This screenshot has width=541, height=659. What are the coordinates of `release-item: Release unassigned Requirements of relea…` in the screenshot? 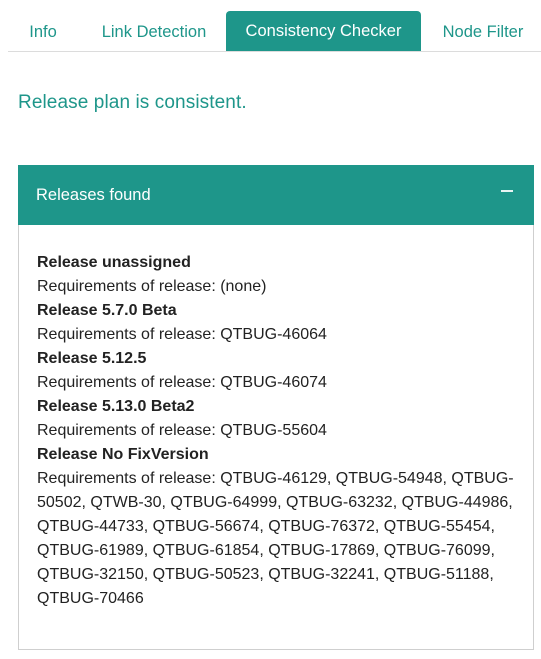 It's located at (279, 275).